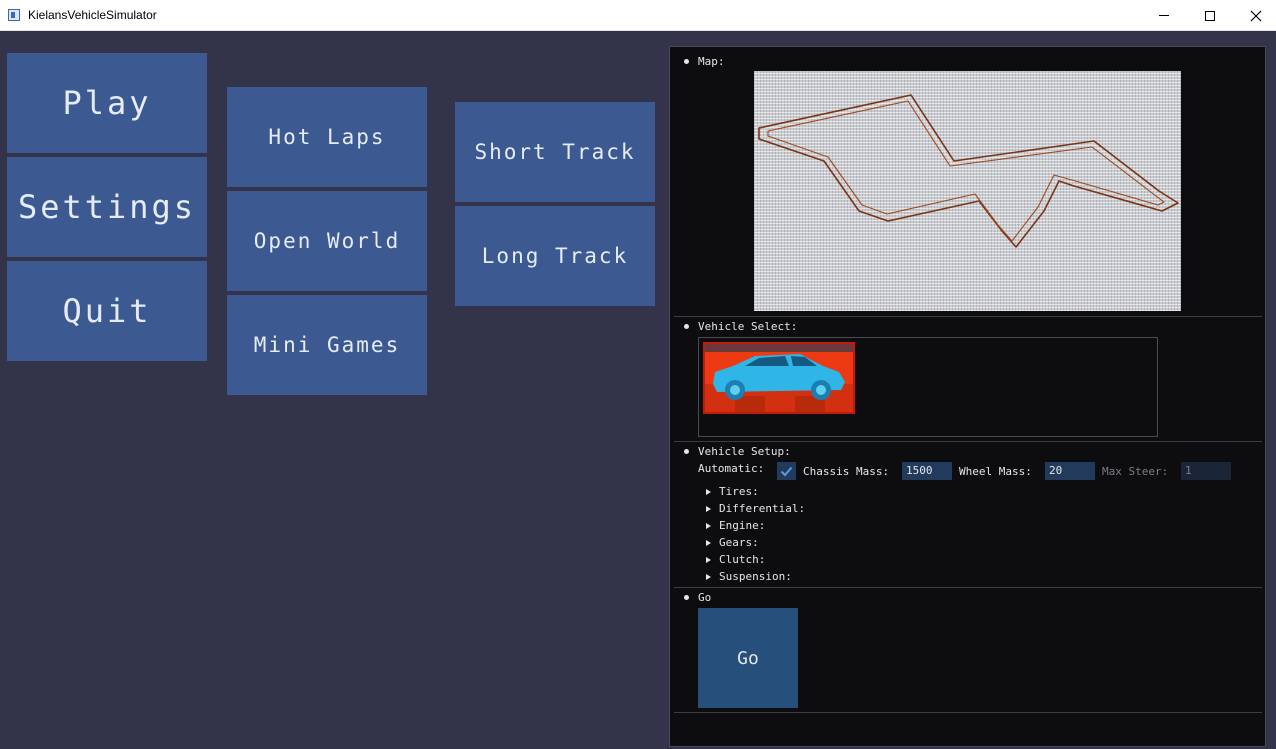 This screenshot has height=749, width=1276. I want to click on long-track-button: Long Track, so click(555, 256).